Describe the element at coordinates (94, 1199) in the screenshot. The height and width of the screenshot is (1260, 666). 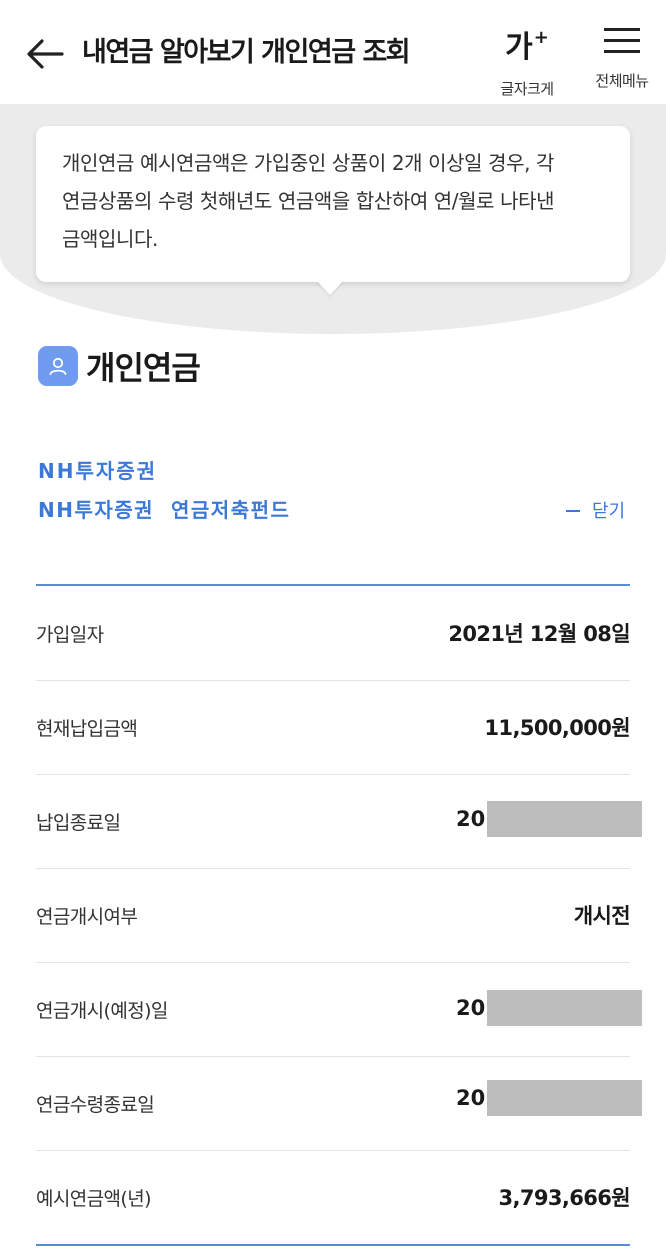
I see `row-label: 예시연금액(년)` at that location.